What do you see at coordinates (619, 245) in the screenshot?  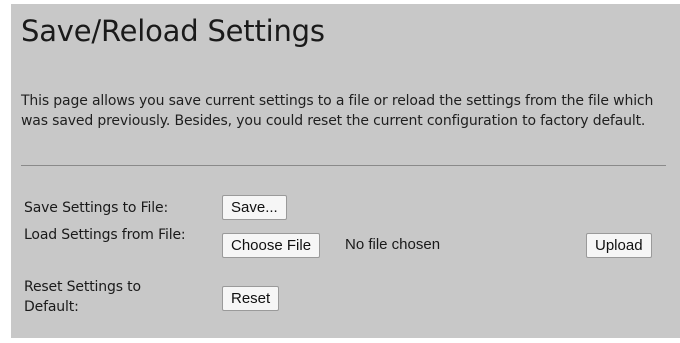 I see `upload-button: Upload` at bounding box center [619, 245].